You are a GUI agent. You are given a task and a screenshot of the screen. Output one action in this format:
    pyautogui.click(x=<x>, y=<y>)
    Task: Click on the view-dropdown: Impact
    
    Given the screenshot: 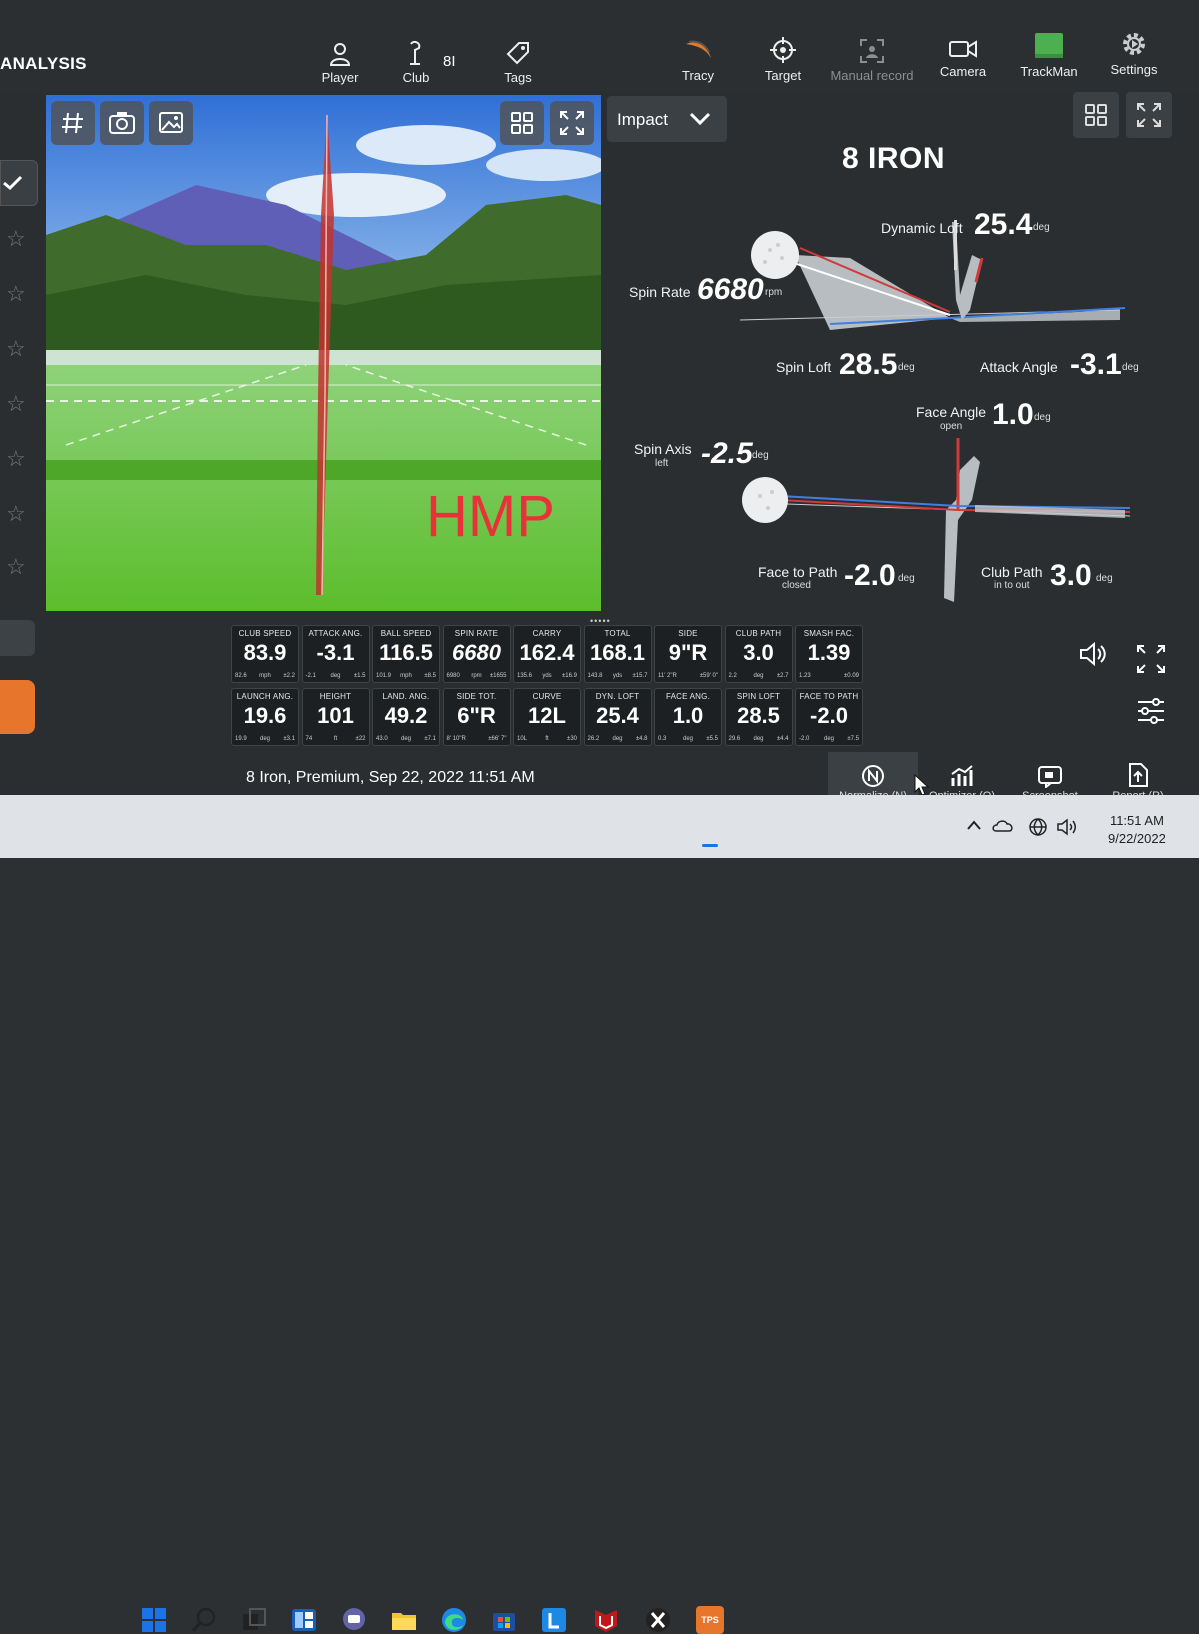 What is the action you would take?
    pyautogui.click(x=667, y=119)
    